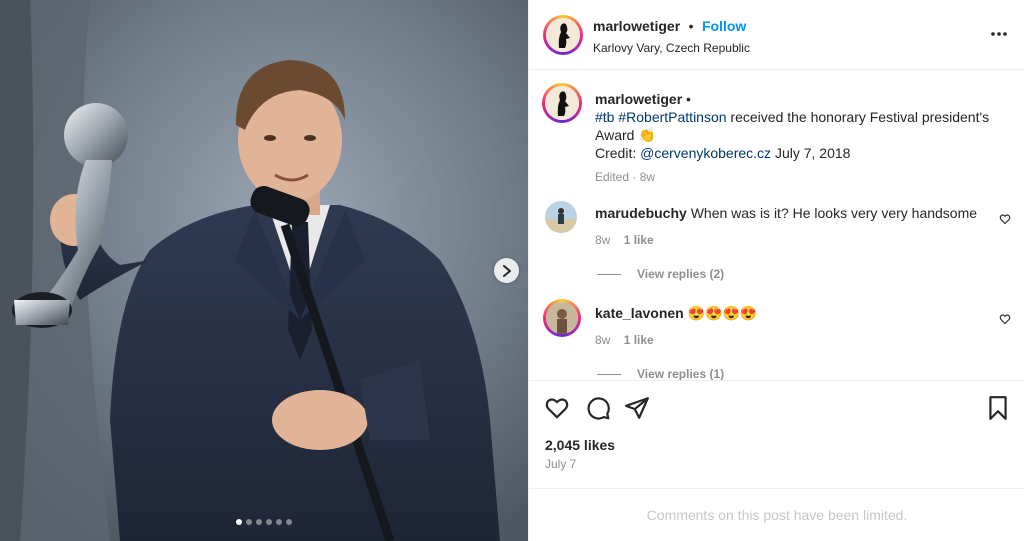 The image size is (1024, 541). Describe the element at coordinates (705, 153) in the screenshot. I see `credit-handle-link: @cervenykoberec.cz` at that location.